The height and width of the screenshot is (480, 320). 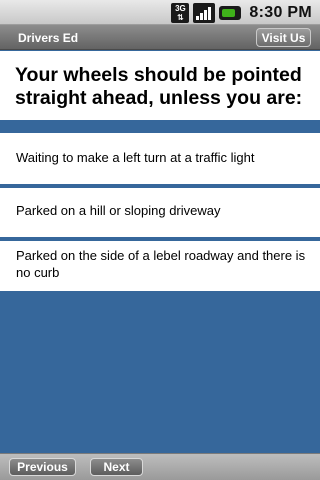 What do you see at coordinates (280, 12) in the screenshot?
I see `clock: 8:30 PM` at bounding box center [280, 12].